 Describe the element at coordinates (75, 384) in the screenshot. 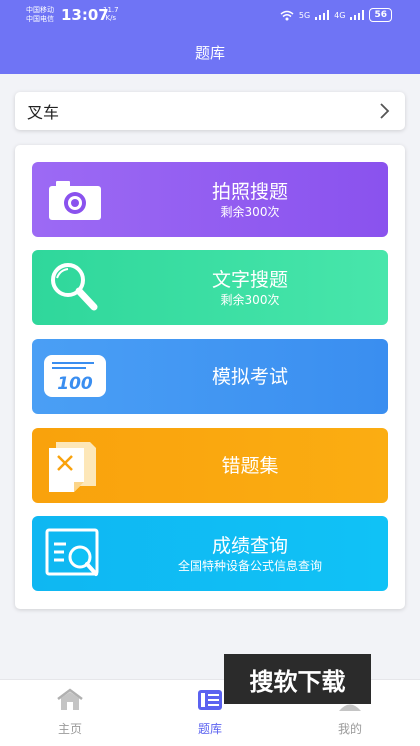

I see `score-badge-text: 100` at that location.